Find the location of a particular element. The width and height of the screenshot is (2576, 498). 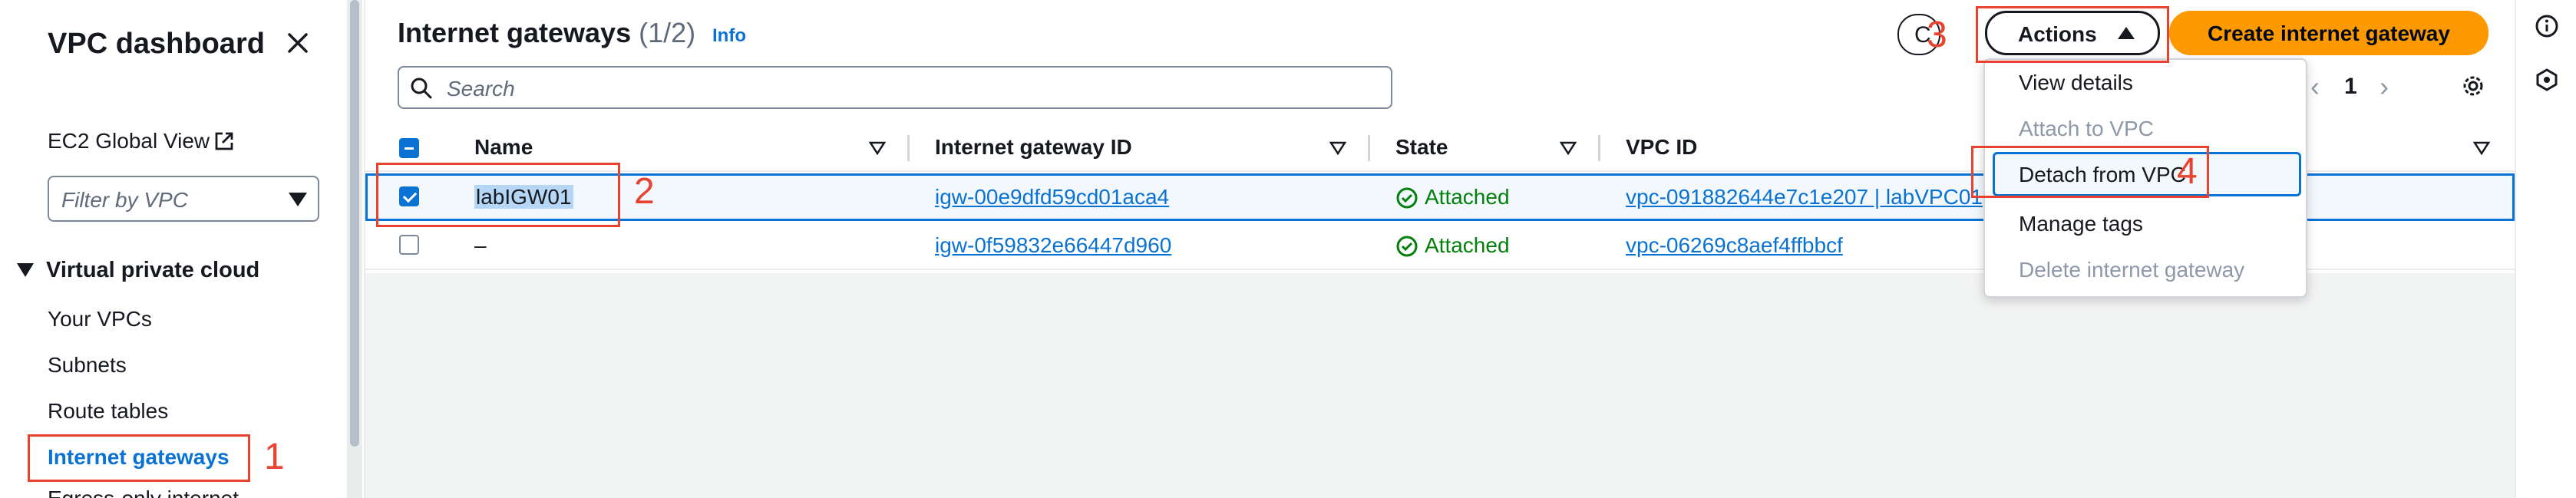

hexagon-icon is located at coordinates (2547, 80).